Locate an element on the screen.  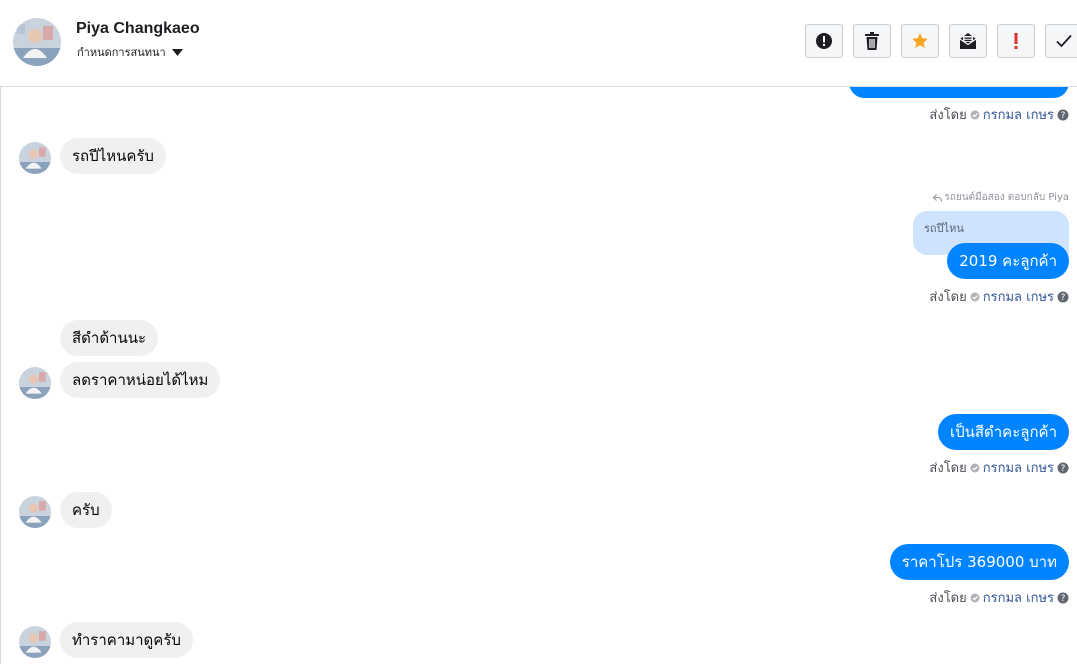
conversation-header: Piya Changkaeo กำหนดการสนทนา is located at coordinates (538, 43).